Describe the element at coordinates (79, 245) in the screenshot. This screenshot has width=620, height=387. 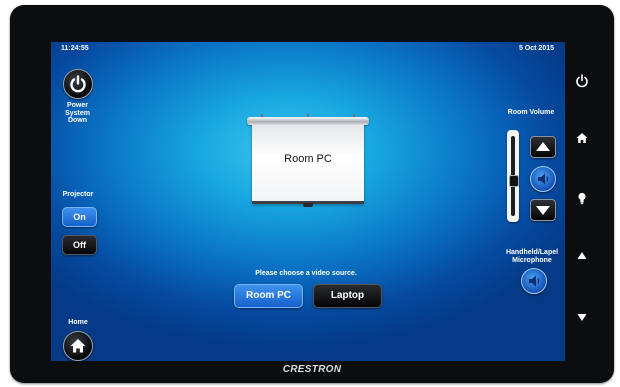
I see `projector-off-button: Off` at that location.